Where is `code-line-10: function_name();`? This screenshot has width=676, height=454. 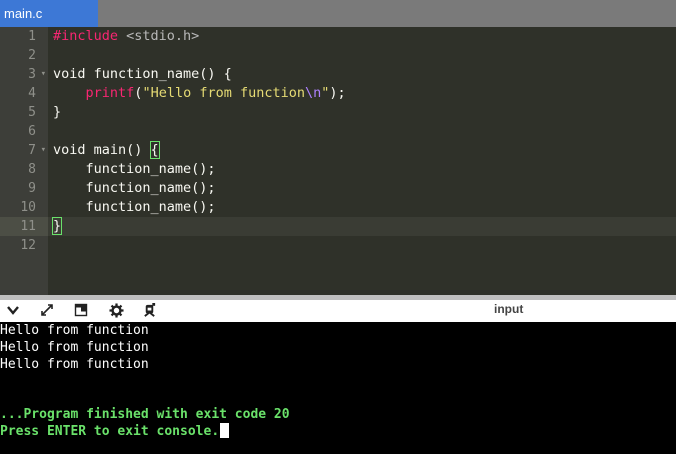 code-line-10: function_name(); is located at coordinates (362, 207).